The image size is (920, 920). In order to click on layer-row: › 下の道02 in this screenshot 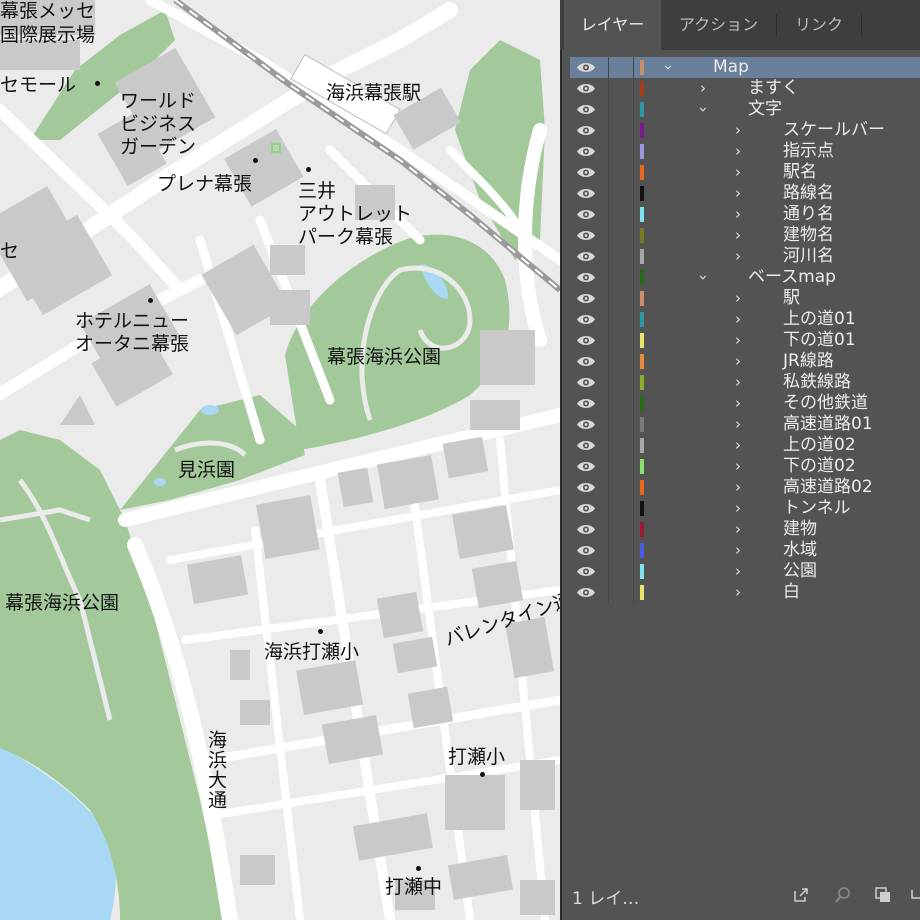, I will do `click(745, 466)`.